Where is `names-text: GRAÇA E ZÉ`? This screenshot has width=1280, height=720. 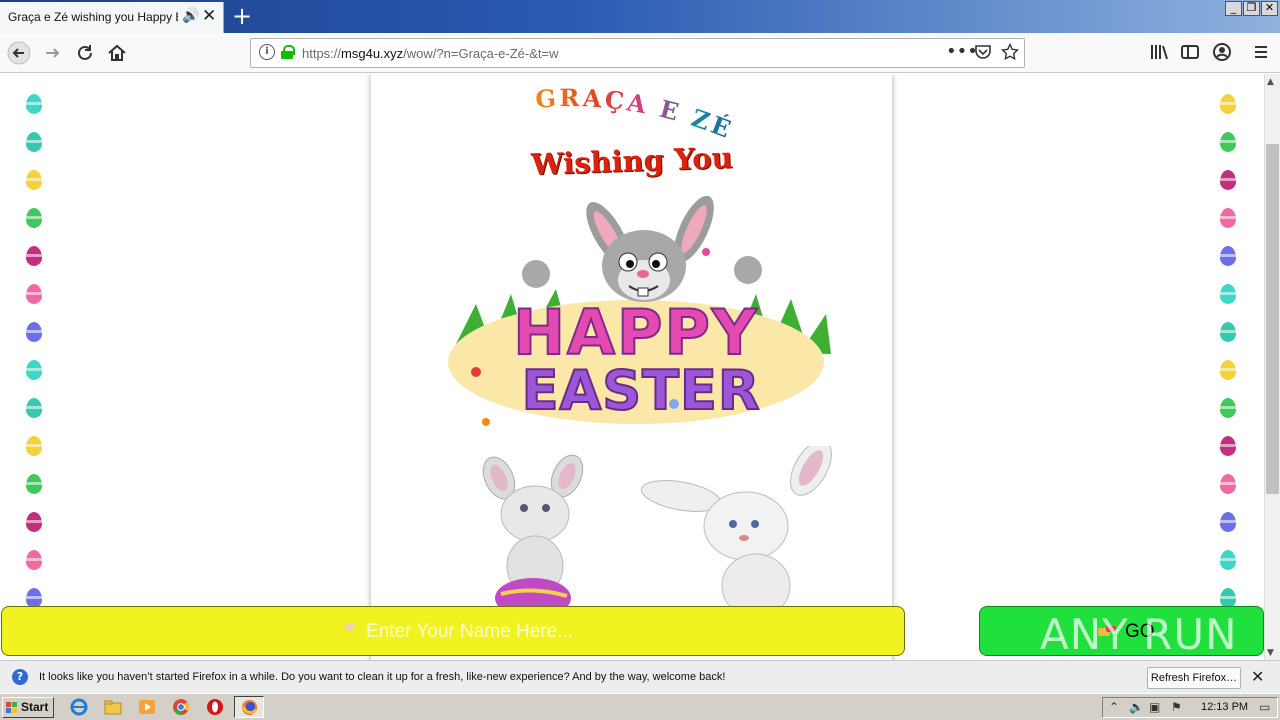
names-text: GRAÇA E ZÉ is located at coordinates (634, 111).